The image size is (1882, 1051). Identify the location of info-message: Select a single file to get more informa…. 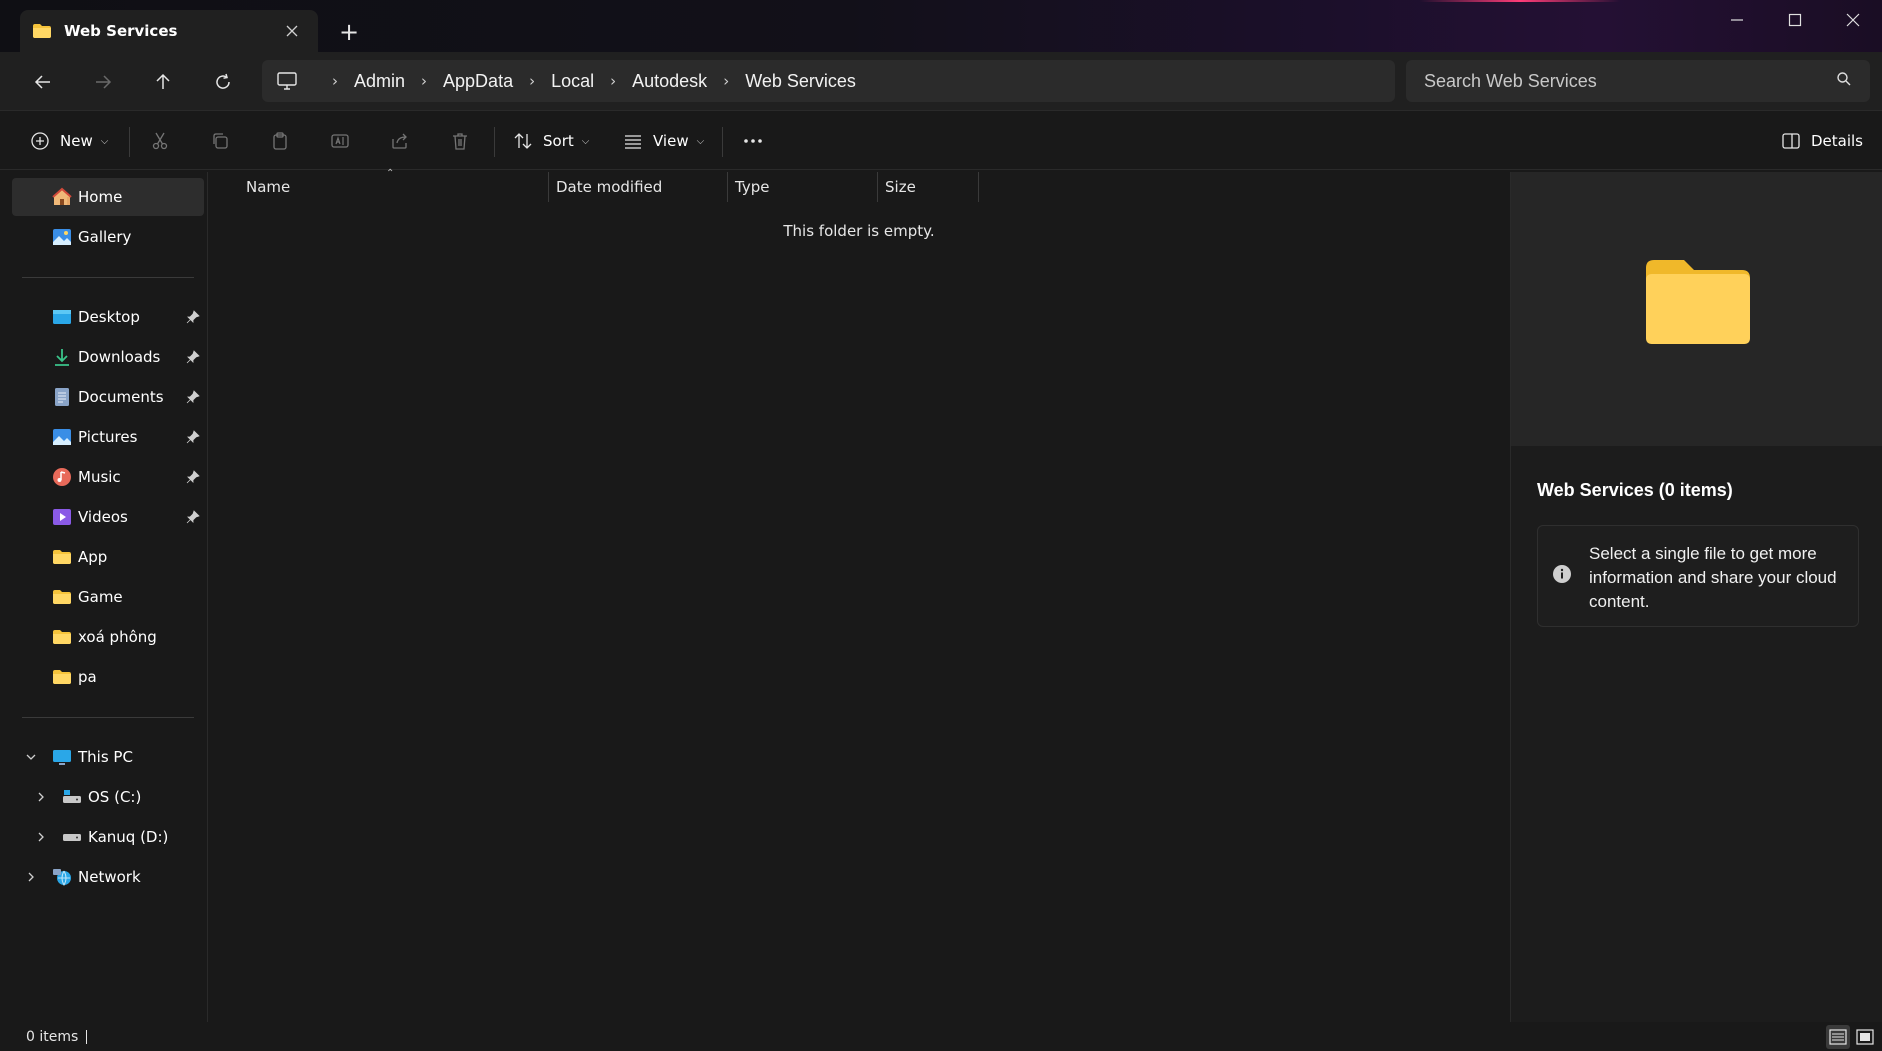
(1713, 577).